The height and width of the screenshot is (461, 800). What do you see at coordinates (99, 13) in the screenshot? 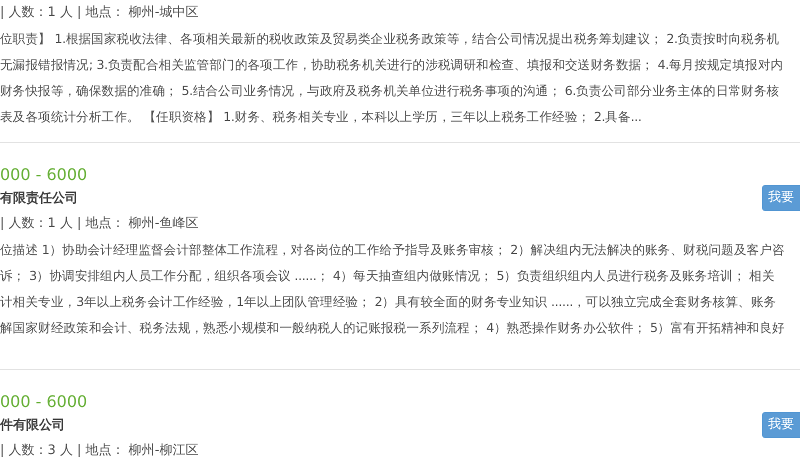
I see `job-meta: | 人数：1 人 | 地点： 柳州-城中区` at bounding box center [99, 13].